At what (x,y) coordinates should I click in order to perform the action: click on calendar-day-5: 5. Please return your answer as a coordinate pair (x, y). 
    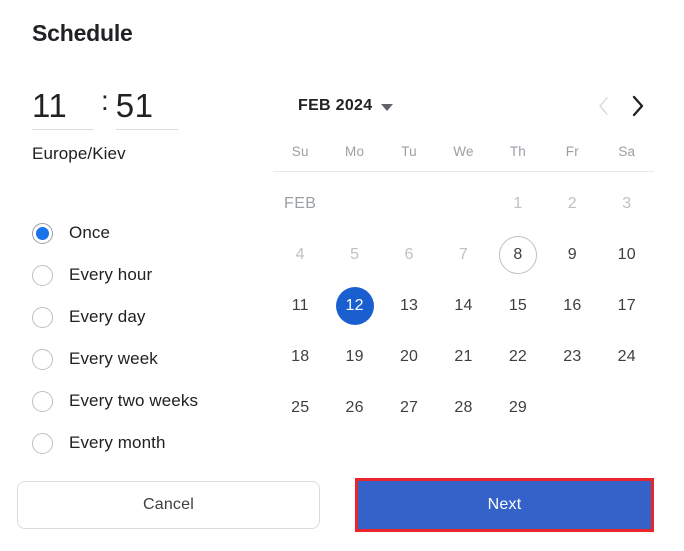
    Looking at the image, I should click on (355, 254).